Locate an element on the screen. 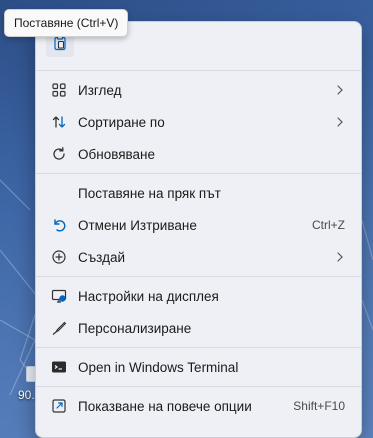  menu-item-label: Персонализиране is located at coordinates (135, 328).